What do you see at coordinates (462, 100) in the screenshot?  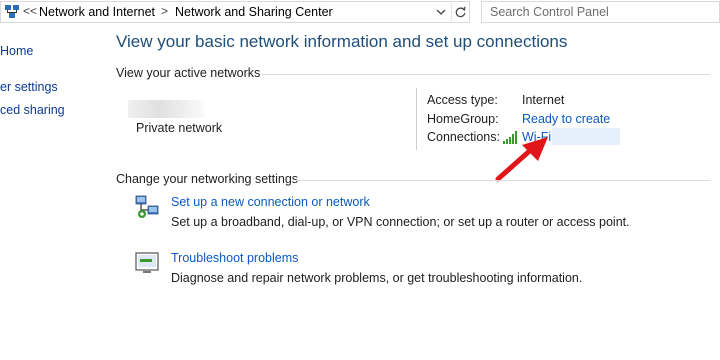 I see `access-type-label: Access type:` at bounding box center [462, 100].